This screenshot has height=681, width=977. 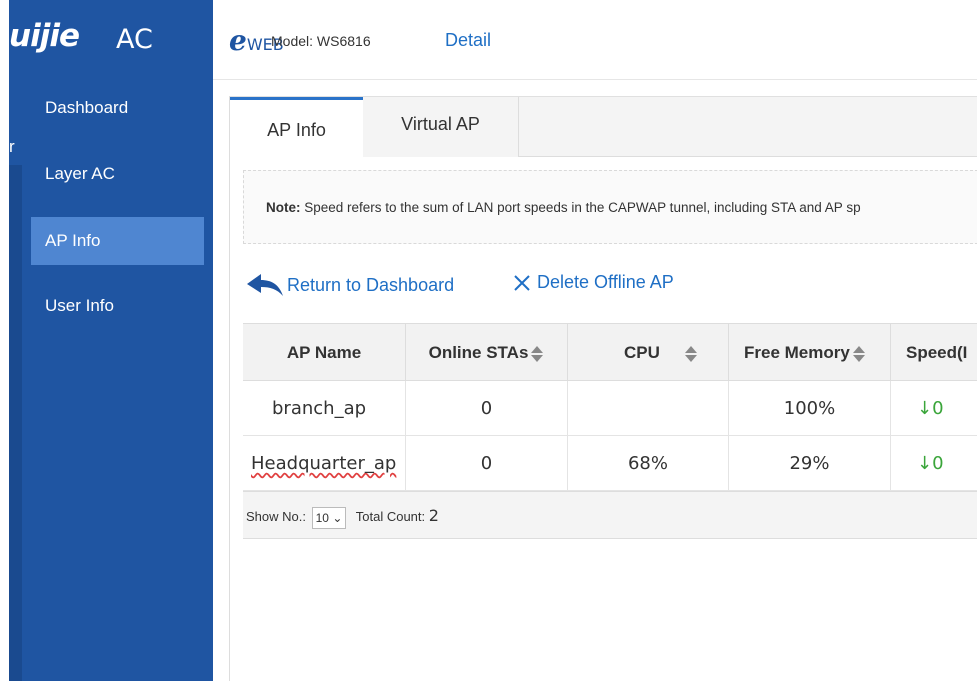 I want to click on return-arrow-icon, so click(x=265, y=285).